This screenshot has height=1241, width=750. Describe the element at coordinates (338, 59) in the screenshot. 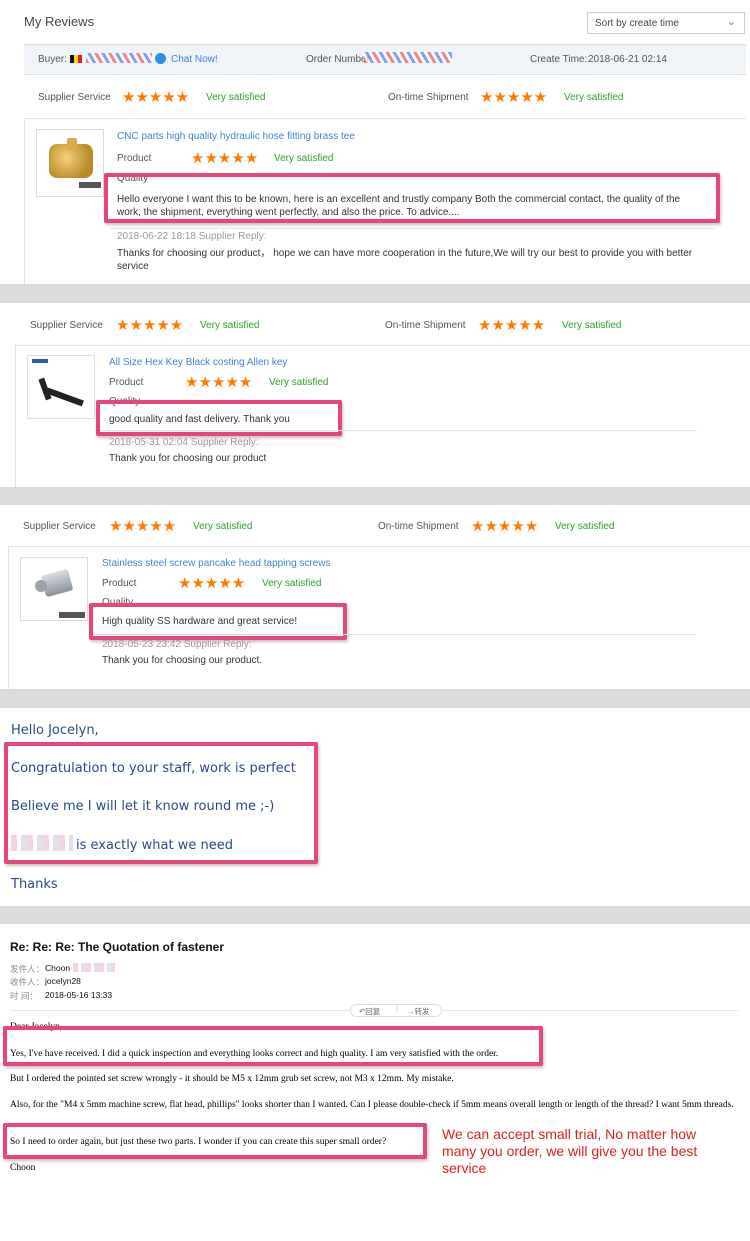

I see `order-number-label: Order Number` at that location.